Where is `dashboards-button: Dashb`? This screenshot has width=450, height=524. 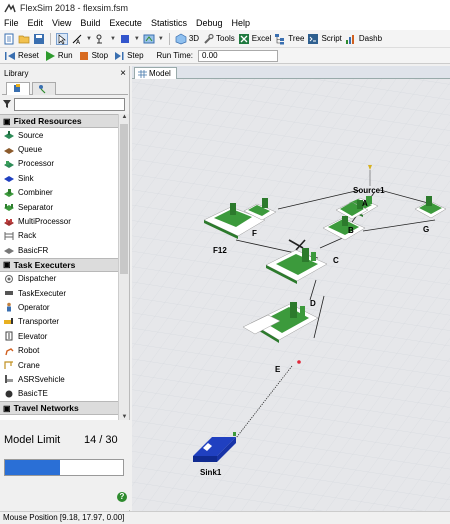
dashboards-button: Dashb is located at coordinates (363, 39).